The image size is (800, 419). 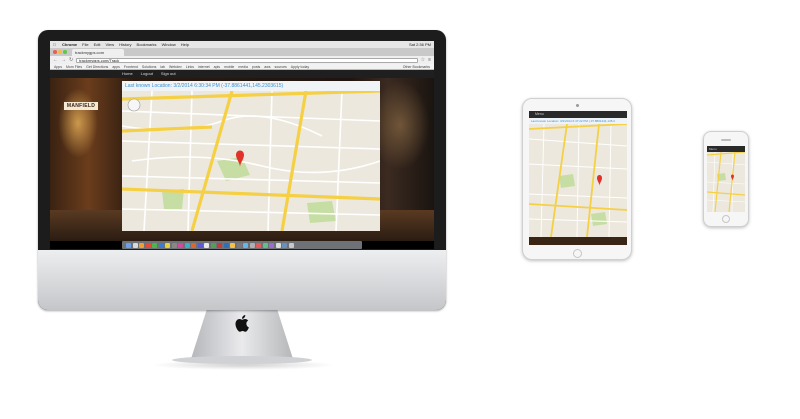 What do you see at coordinates (168, 74) in the screenshot?
I see `nav-link-sign-out: Sign out` at bounding box center [168, 74].